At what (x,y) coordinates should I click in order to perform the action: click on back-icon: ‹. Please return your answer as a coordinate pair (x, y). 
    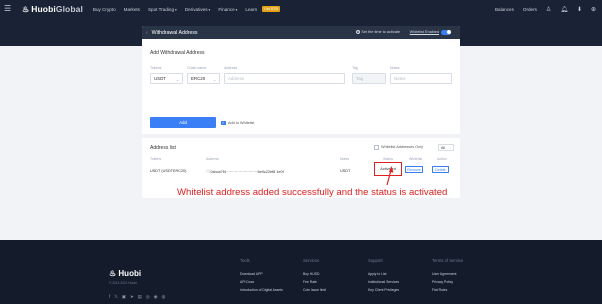
    Looking at the image, I should click on (147, 33).